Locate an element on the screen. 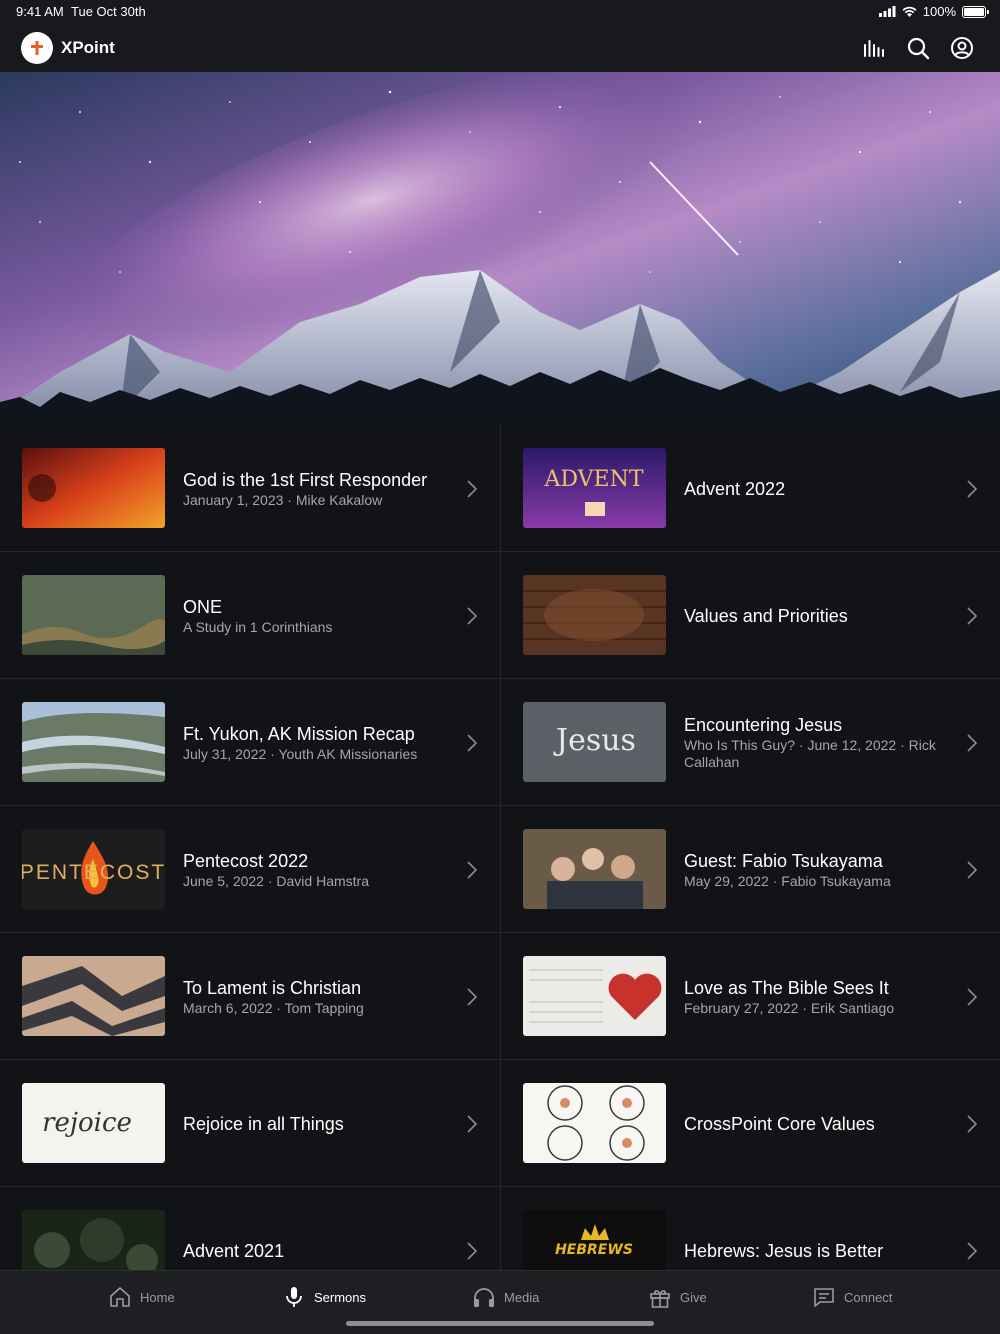  sermon-text: Rejoice in all Things is located at coordinates (316, 1123).